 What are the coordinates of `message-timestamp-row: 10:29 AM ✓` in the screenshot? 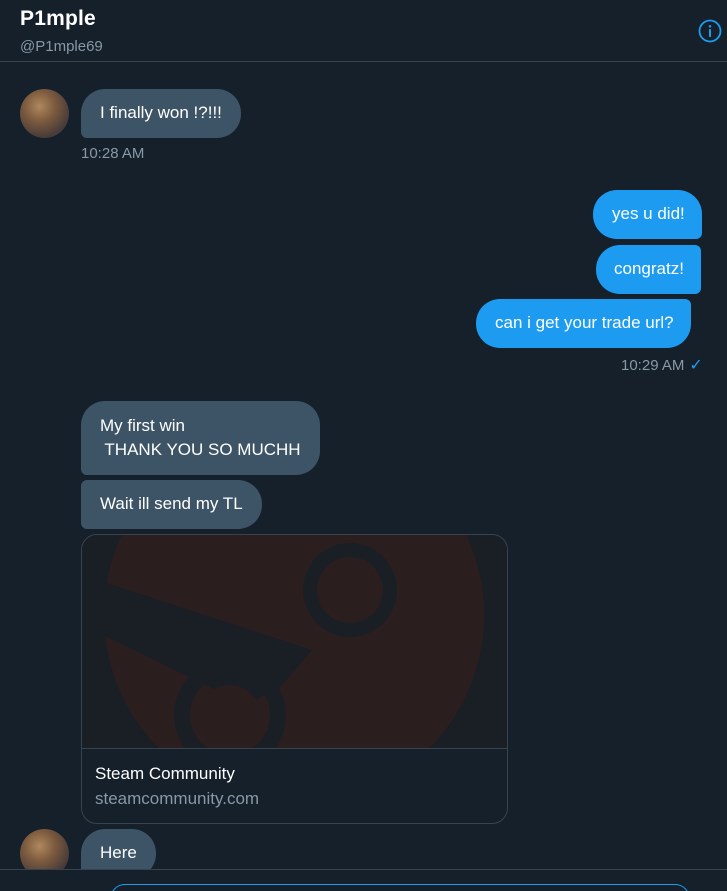 It's located at (662, 365).